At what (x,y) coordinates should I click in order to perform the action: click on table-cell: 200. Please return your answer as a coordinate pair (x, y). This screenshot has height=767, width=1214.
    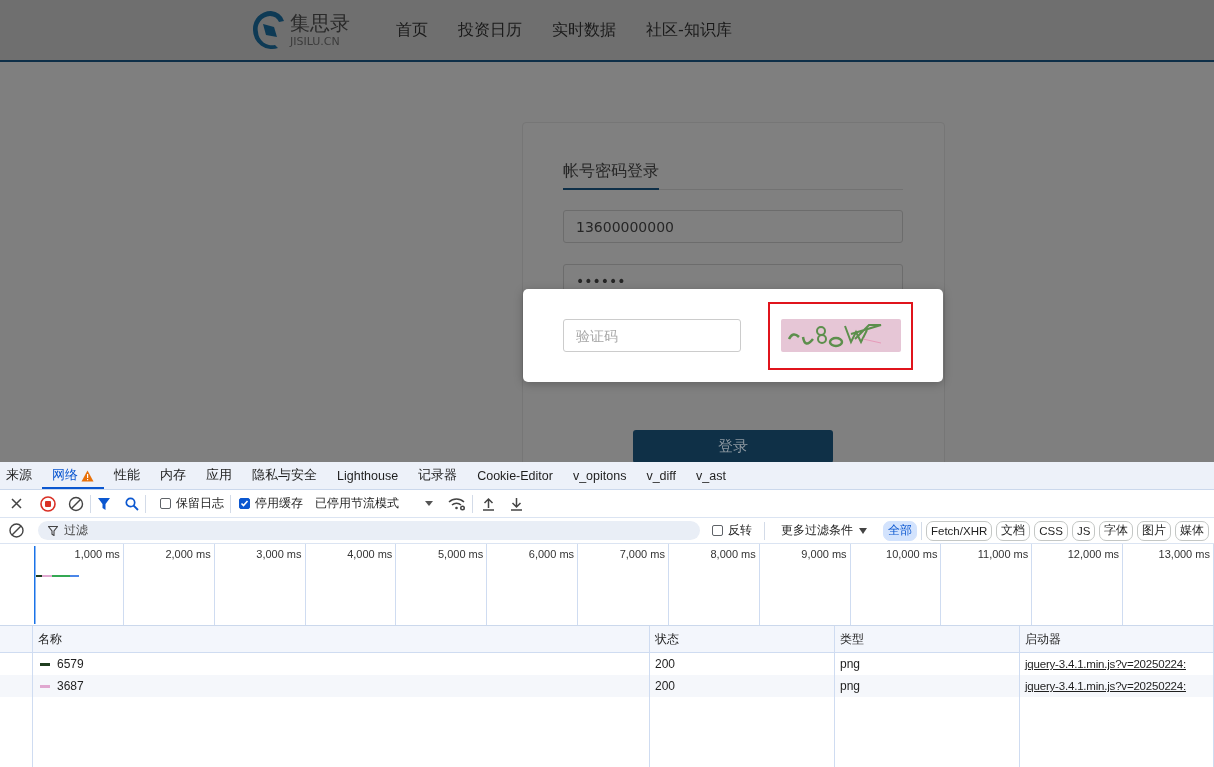
    Looking at the image, I should click on (742, 686).